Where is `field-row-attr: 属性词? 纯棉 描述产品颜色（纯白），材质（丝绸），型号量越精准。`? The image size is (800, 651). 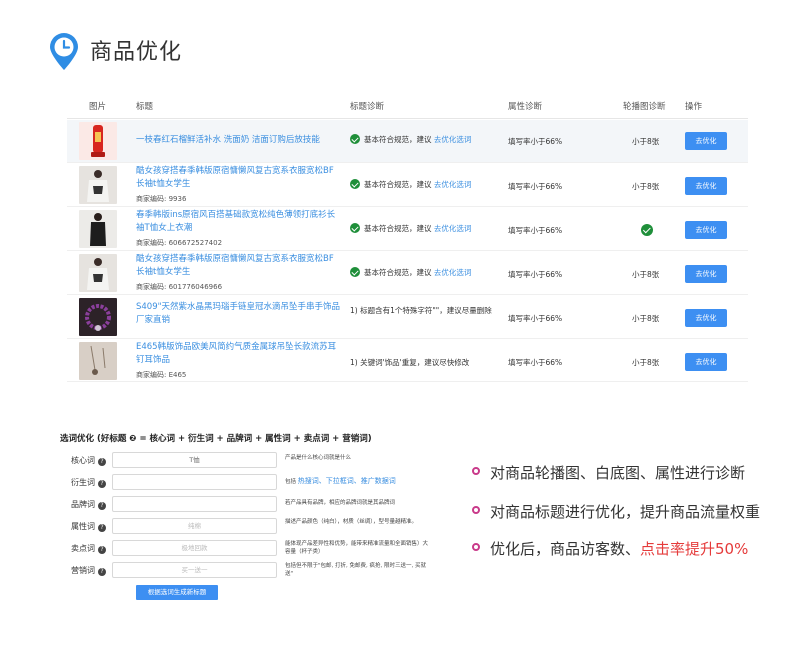
field-row-attr: 属性词? 纯棉 描述产品颜色（纯白），材质（丝绸），型号量越精准。 is located at coordinates (245, 526).